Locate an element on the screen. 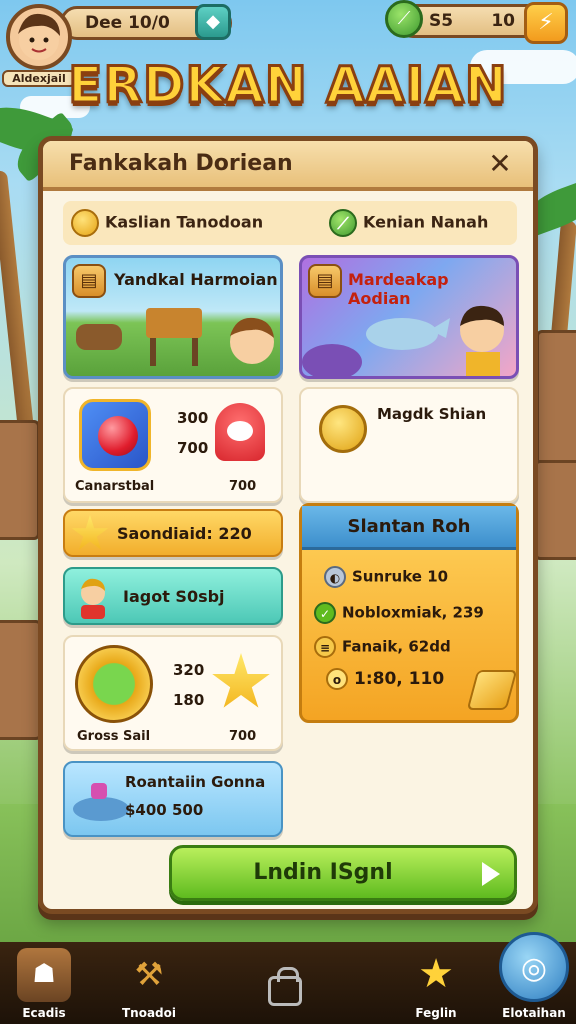  summary-row: ✓ Nobloxmiak, 239 is located at coordinates (399, 613).